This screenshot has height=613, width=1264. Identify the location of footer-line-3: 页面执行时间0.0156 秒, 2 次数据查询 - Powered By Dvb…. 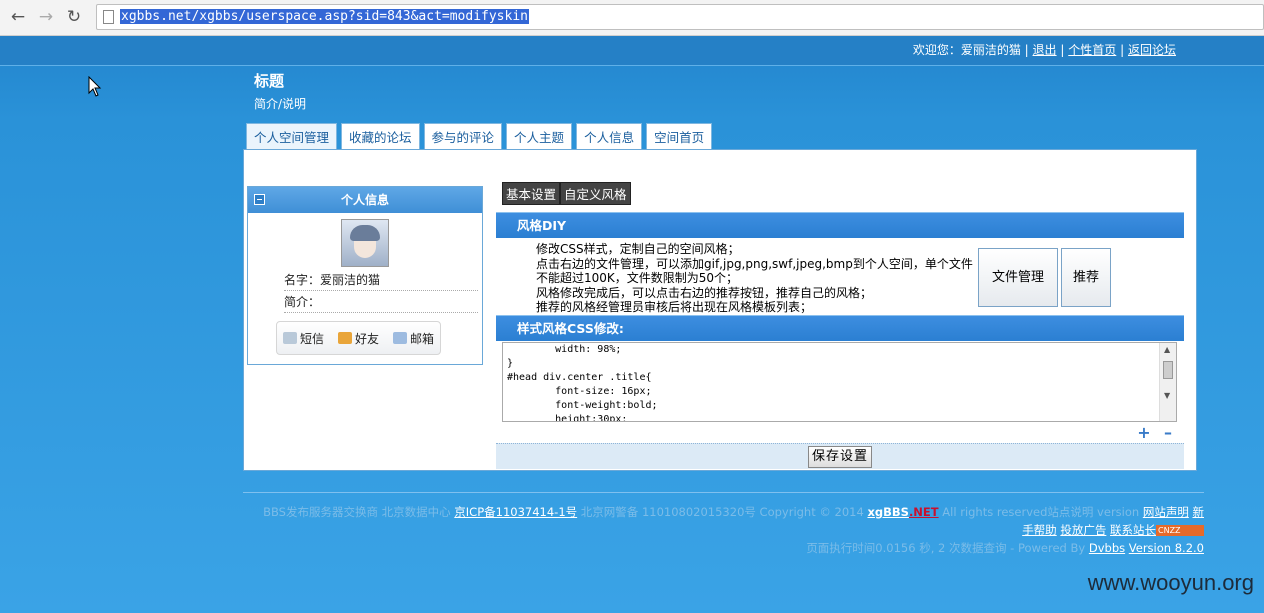
(1005, 548).